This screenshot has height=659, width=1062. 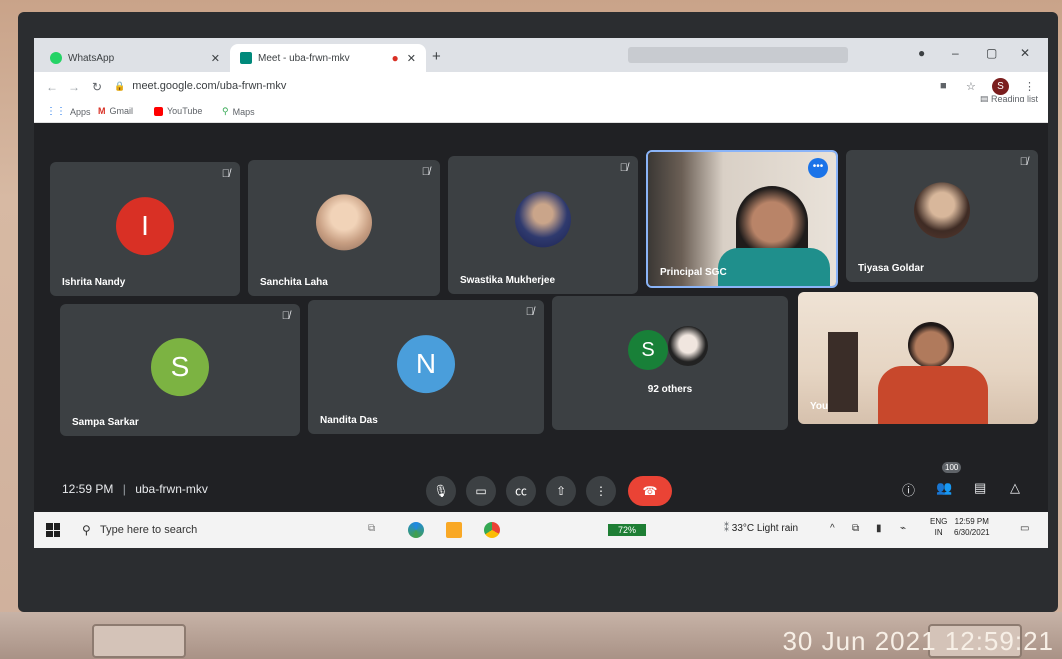 I want to click on tray-expand-icon: ^, so click(x=832, y=528).